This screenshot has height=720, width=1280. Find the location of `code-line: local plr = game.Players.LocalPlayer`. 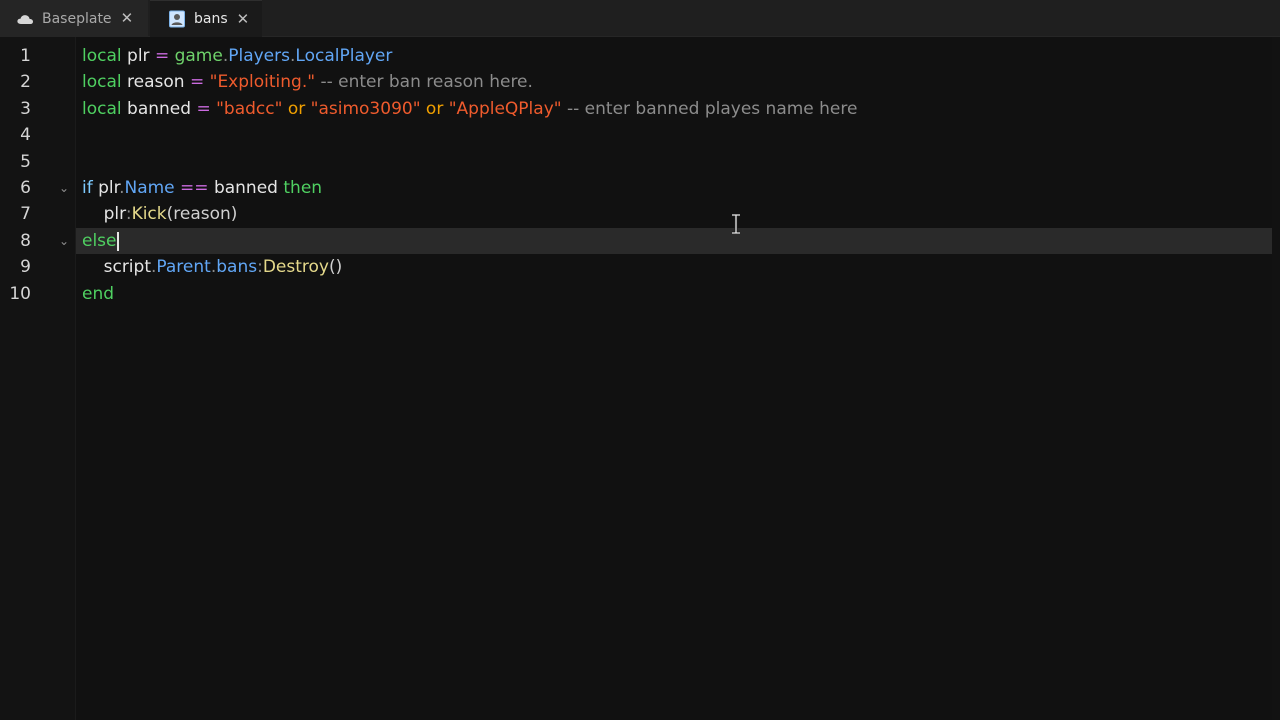

code-line: local plr = game.Players.LocalPlayer is located at coordinates (237, 56).